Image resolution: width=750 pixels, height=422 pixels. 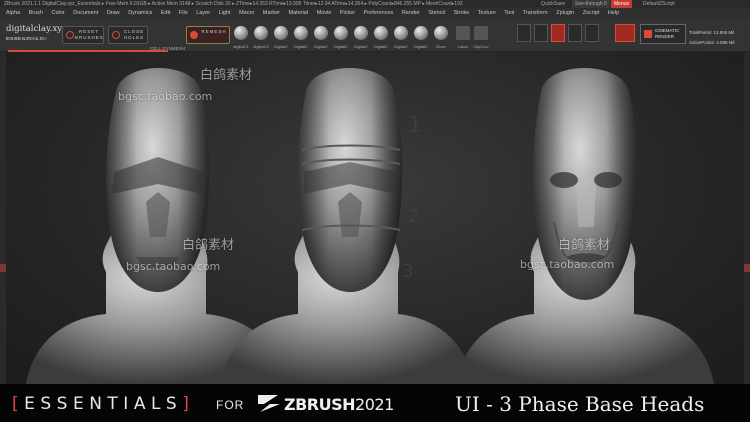 What do you see at coordinates (407, 271) in the screenshot?
I see `phase-mark: 3` at bounding box center [407, 271].